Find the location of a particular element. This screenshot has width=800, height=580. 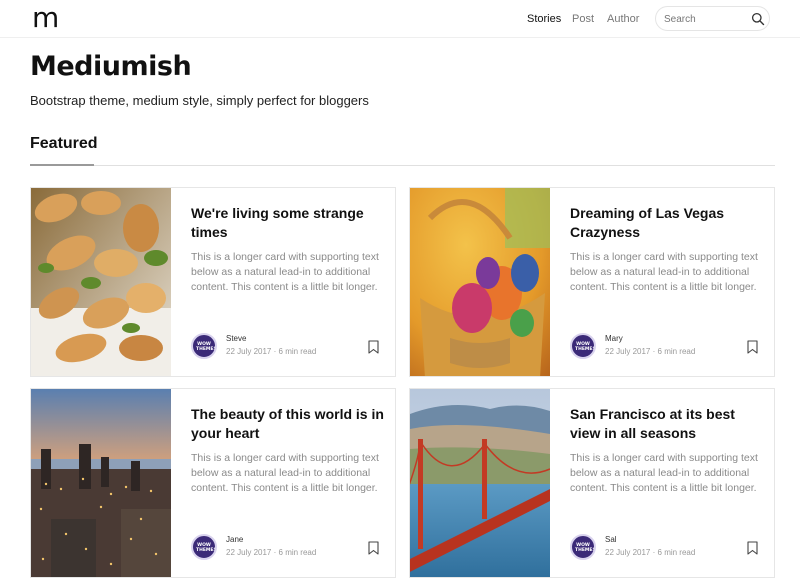

section-title-featured: Featured is located at coordinates (64, 143).